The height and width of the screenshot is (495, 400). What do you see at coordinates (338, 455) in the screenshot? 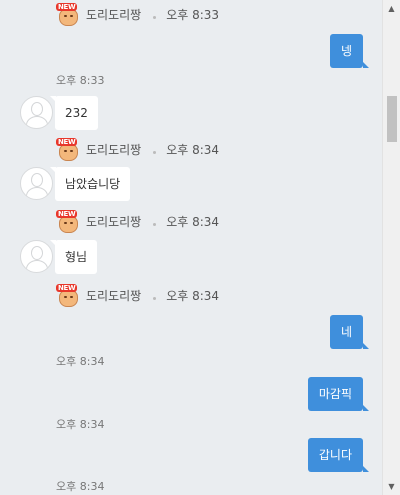
I see `outgoing-message-bubble: 갑니다` at bounding box center [338, 455].